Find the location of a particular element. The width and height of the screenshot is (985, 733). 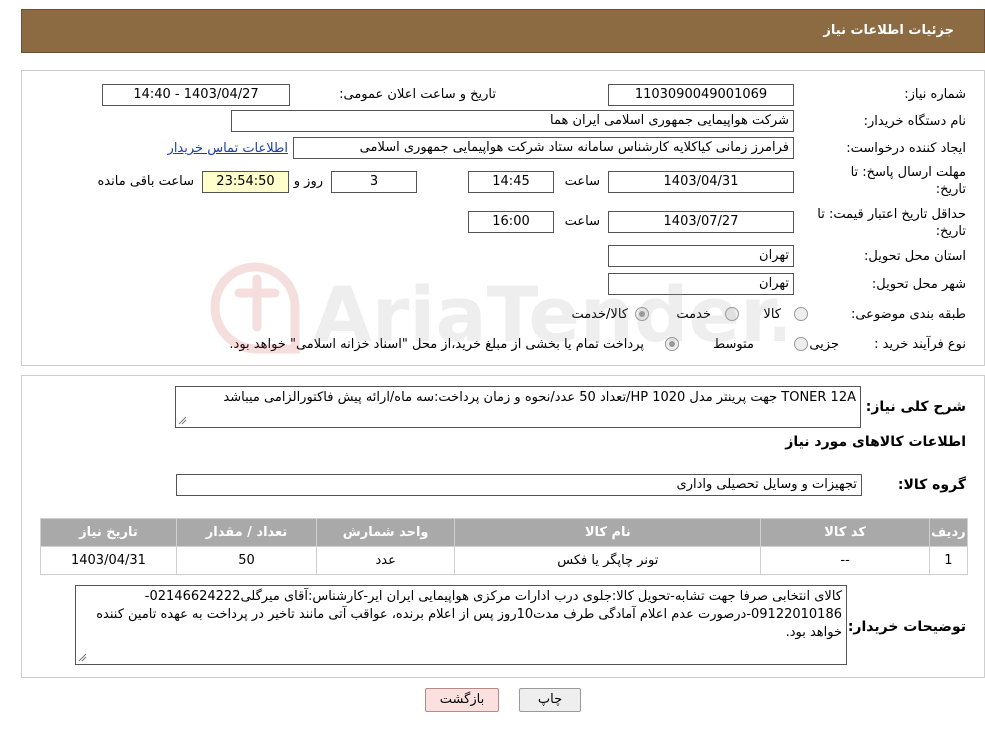

goods-group-label: گروه کالا: is located at coordinates (931, 485).